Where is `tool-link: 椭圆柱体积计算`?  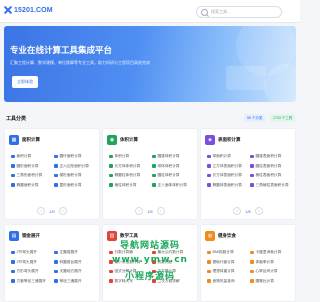
tool-link: 椭圆柱体积计算 is located at coordinates (130, 175).